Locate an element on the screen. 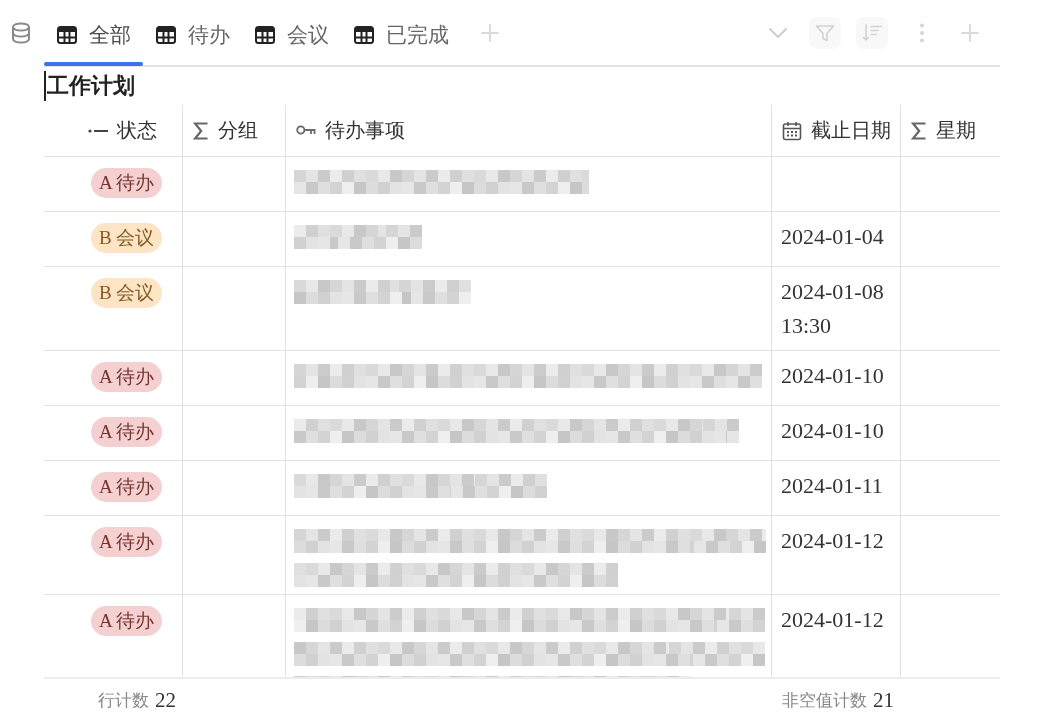  view-tab: 会议 is located at coordinates (291, 32).